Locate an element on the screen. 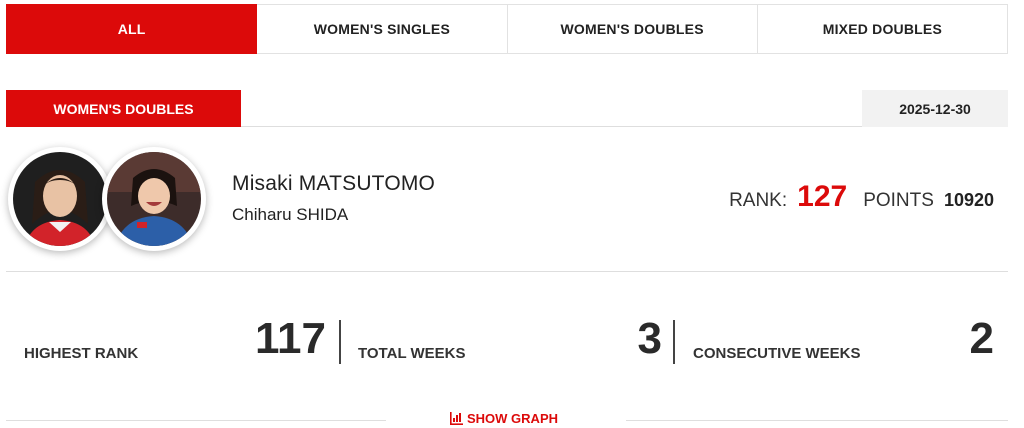 Image resolution: width=1024 pixels, height=428 pixels. player-names: Misaki MATSUTOMO Chiharu SHIDA is located at coordinates (333, 198).